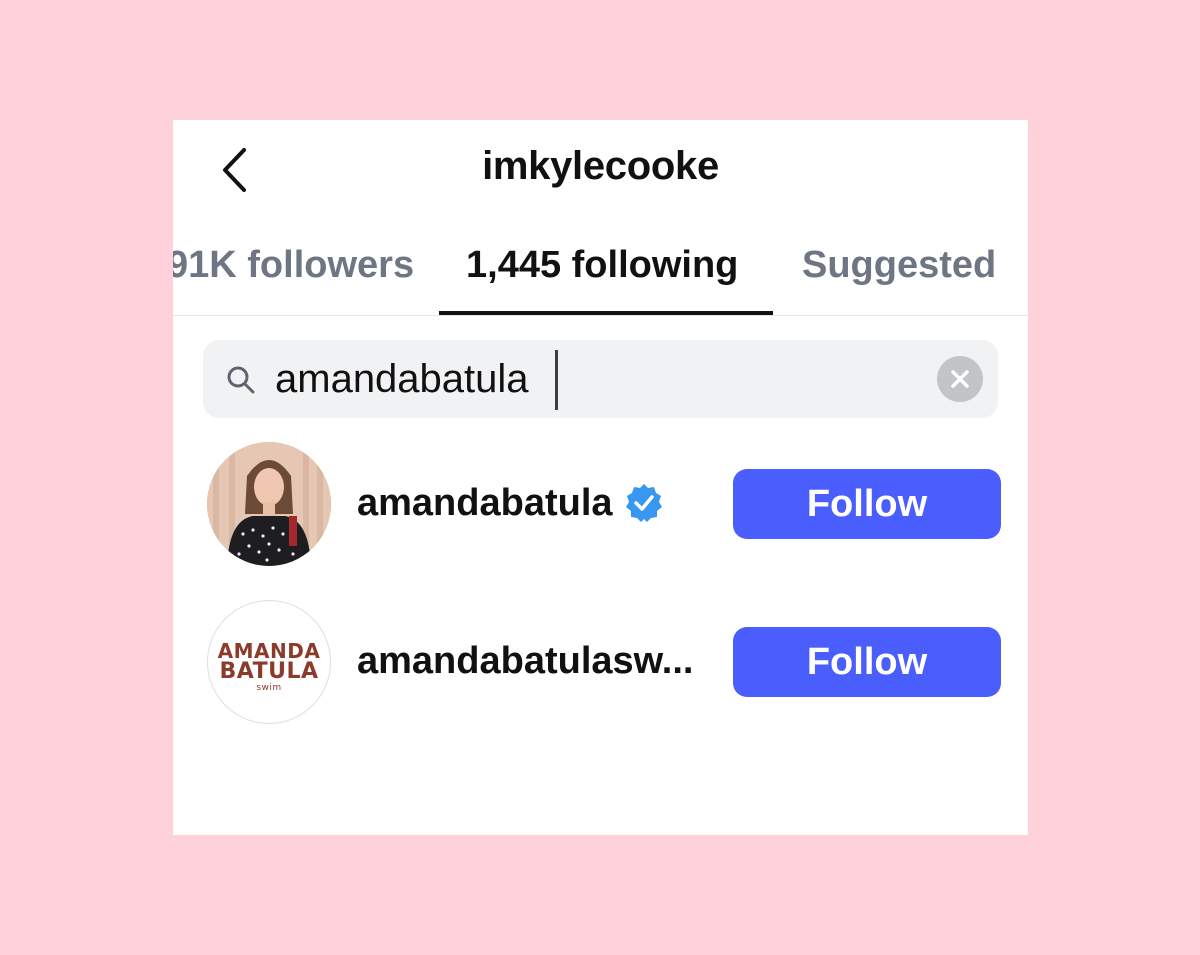 This screenshot has height=955, width=1200. I want to click on profile-photo, so click(269, 504).